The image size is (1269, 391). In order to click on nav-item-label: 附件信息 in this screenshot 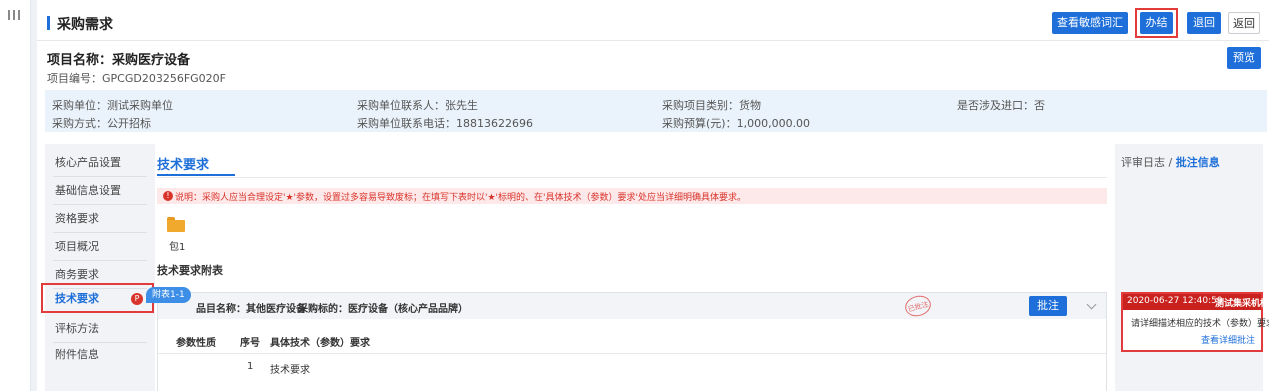, I will do `click(77, 354)`.